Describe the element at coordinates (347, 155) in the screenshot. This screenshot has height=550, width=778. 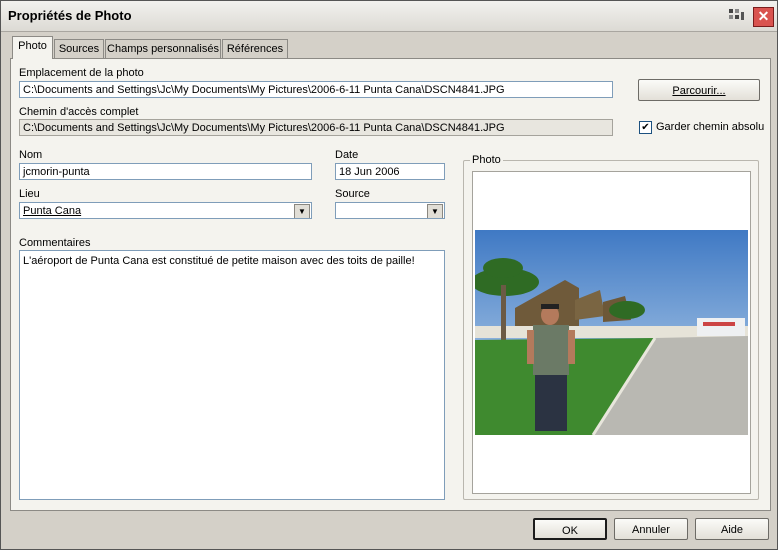
I see `date-label: Date` at that location.